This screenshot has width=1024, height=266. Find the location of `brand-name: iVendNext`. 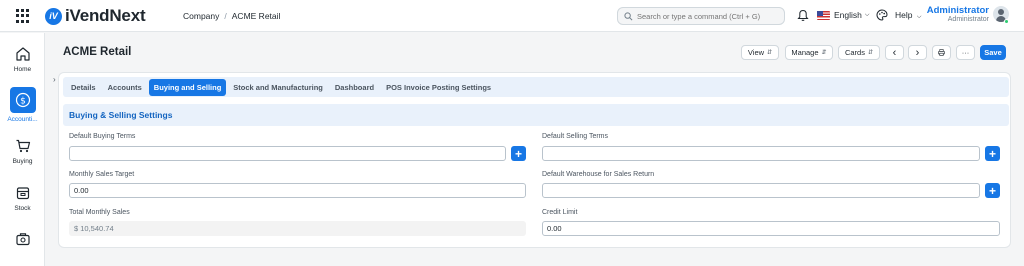

brand-name: iVendNext is located at coordinates (105, 16).